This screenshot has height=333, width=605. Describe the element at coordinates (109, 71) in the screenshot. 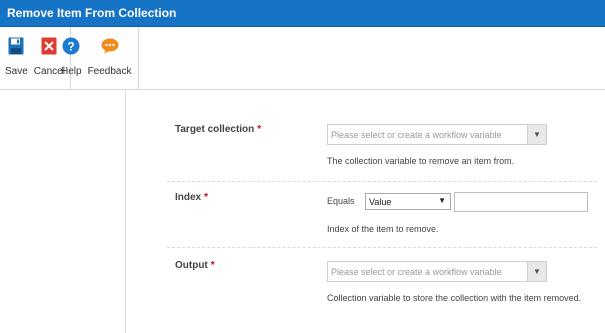

I see `feedback-label: Feedback` at that location.